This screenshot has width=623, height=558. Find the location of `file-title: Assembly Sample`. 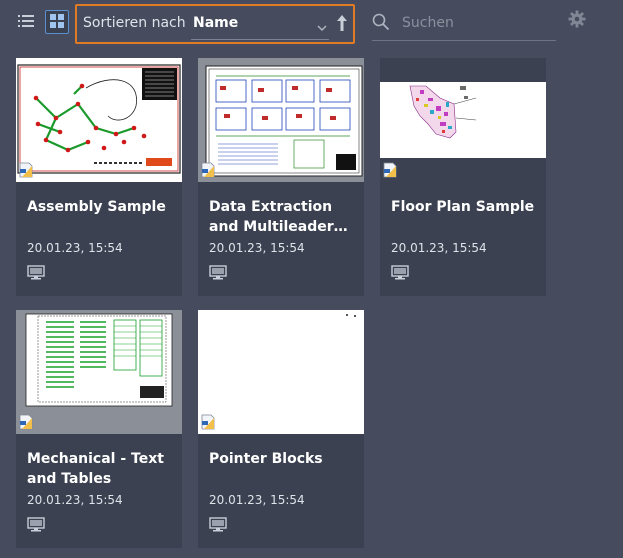

file-title: Assembly Sample is located at coordinates (96, 207).